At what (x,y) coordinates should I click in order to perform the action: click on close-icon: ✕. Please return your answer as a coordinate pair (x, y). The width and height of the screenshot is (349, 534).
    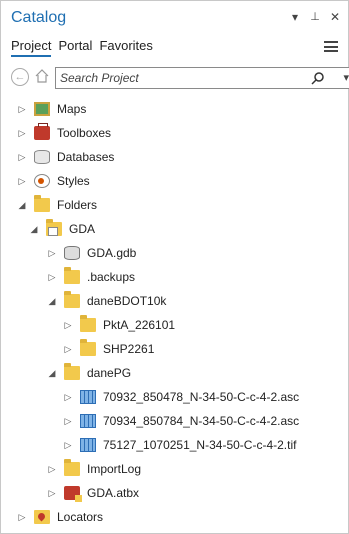
    Looking at the image, I should click on (335, 17).